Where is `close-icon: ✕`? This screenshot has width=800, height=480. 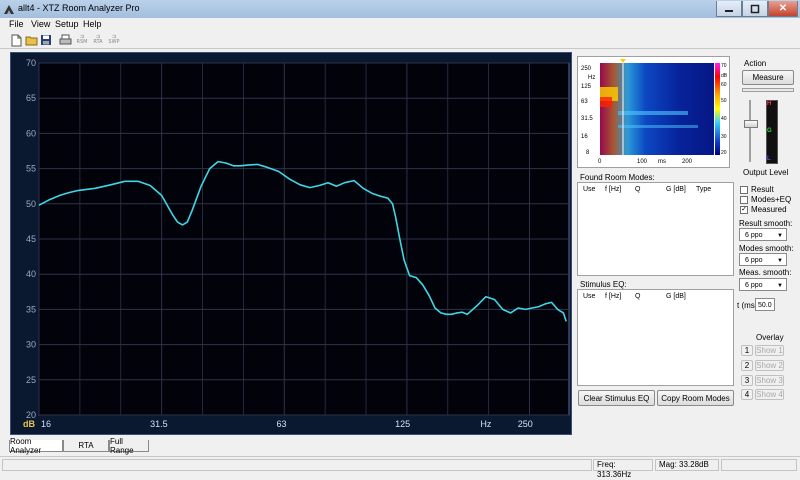 close-icon: ✕ is located at coordinates (783, 8).